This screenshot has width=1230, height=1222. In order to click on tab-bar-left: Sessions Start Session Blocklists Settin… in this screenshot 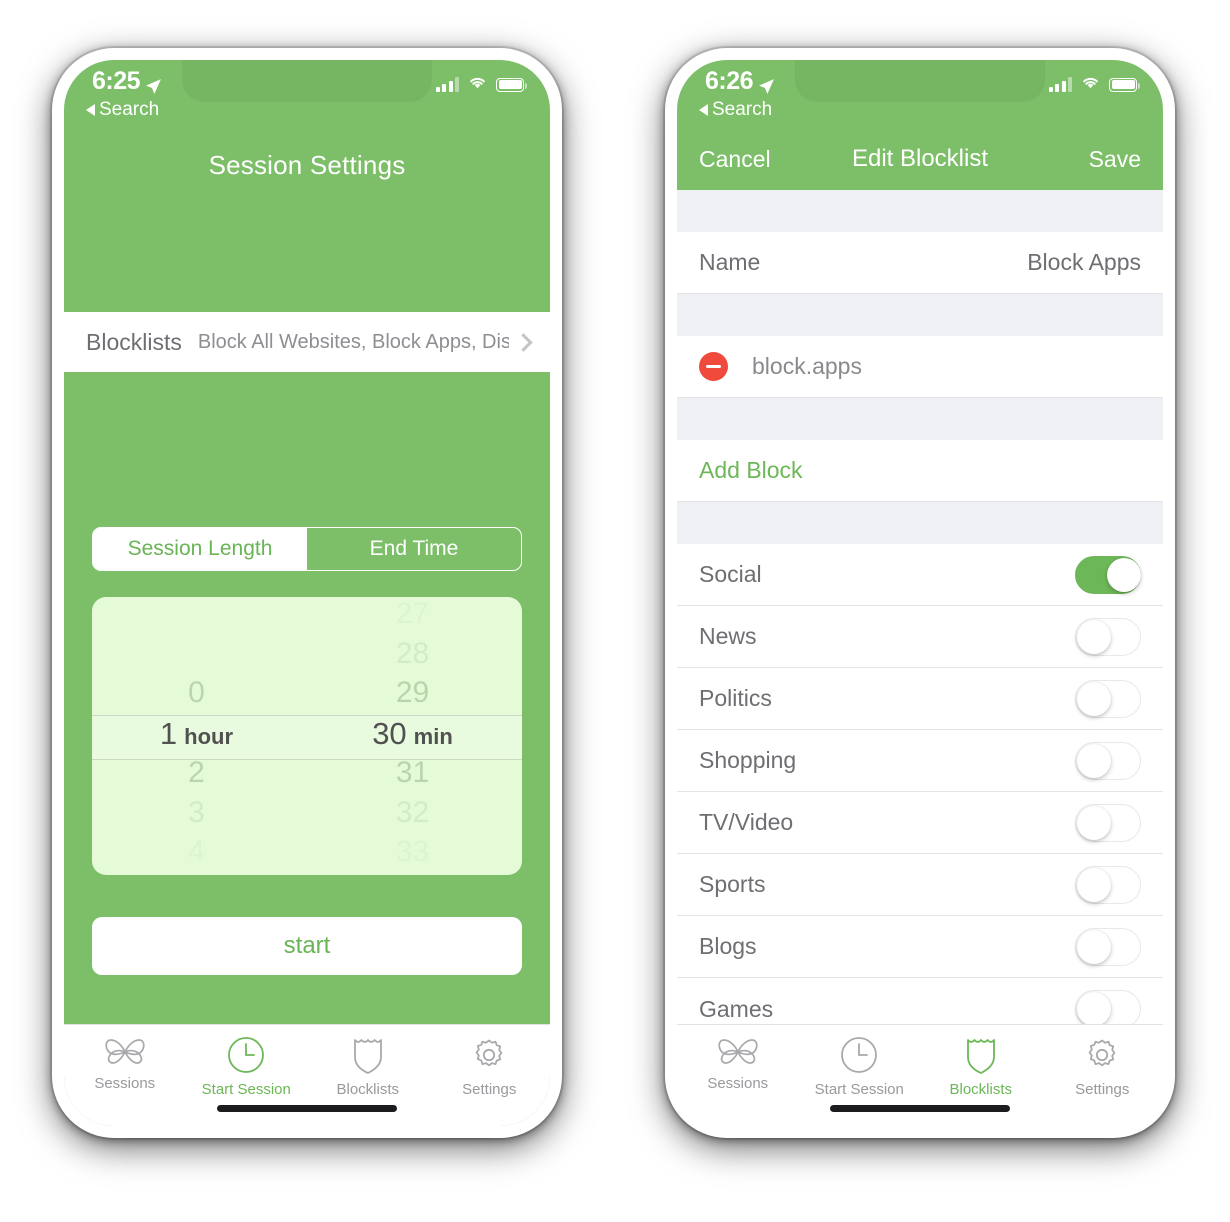, I will do `click(307, 1075)`.